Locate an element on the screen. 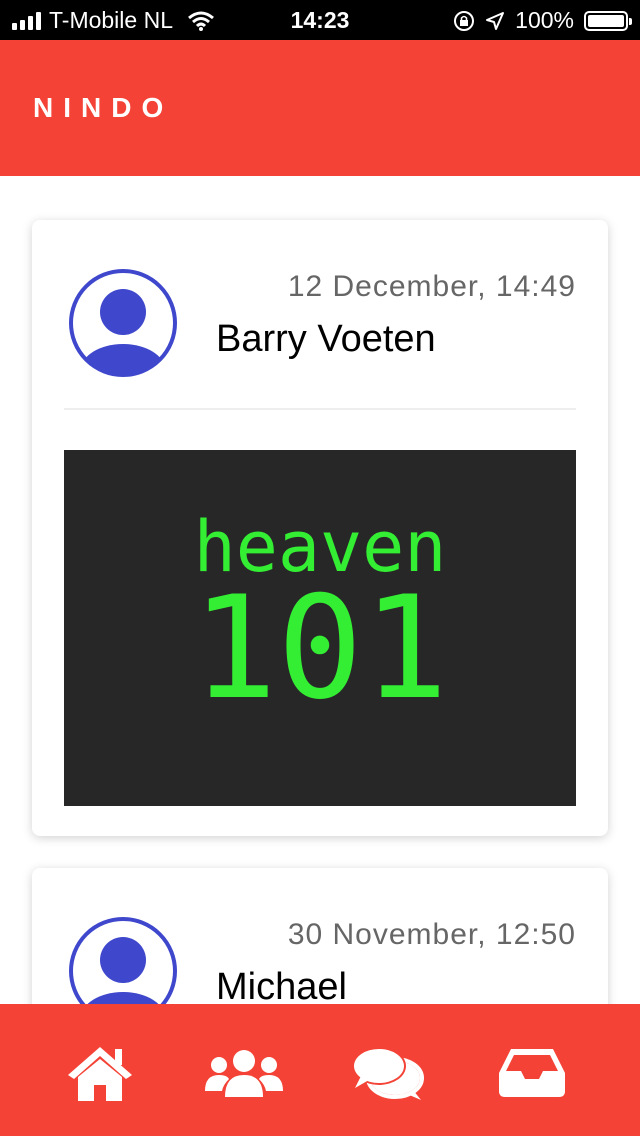  divider is located at coordinates (320, 409).